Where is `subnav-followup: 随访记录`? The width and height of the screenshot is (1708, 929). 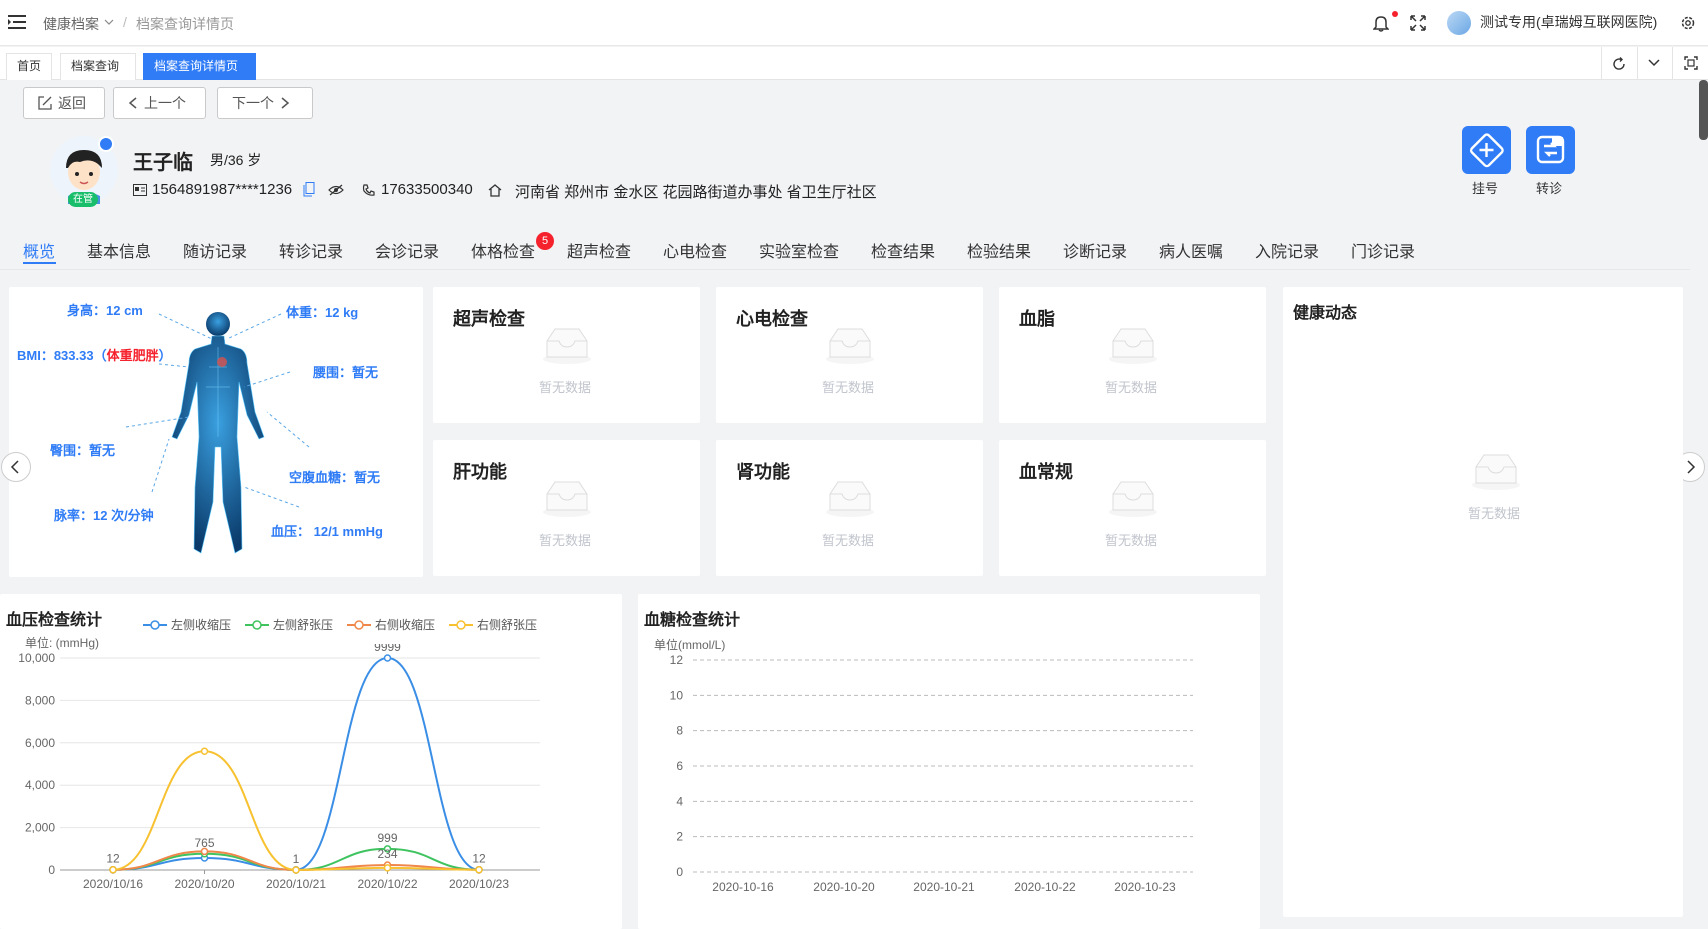
subnav-followup: 随访记录 is located at coordinates (215, 250).